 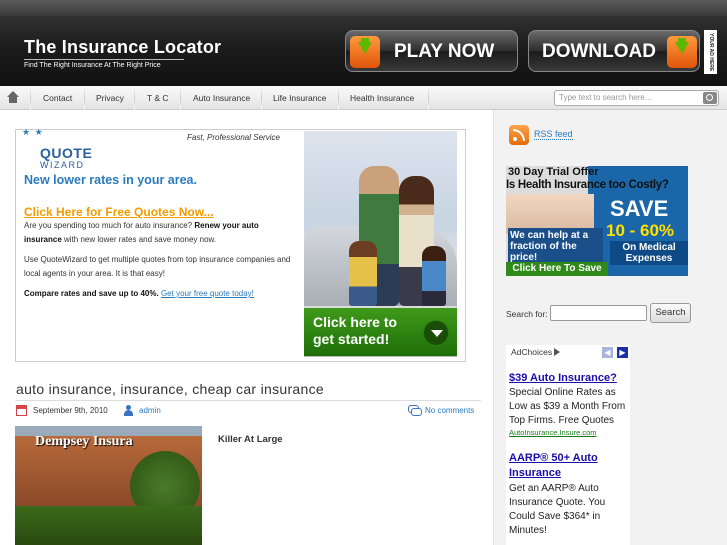 I want to click on sidebar-search-label: Search for:, so click(x=527, y=314).